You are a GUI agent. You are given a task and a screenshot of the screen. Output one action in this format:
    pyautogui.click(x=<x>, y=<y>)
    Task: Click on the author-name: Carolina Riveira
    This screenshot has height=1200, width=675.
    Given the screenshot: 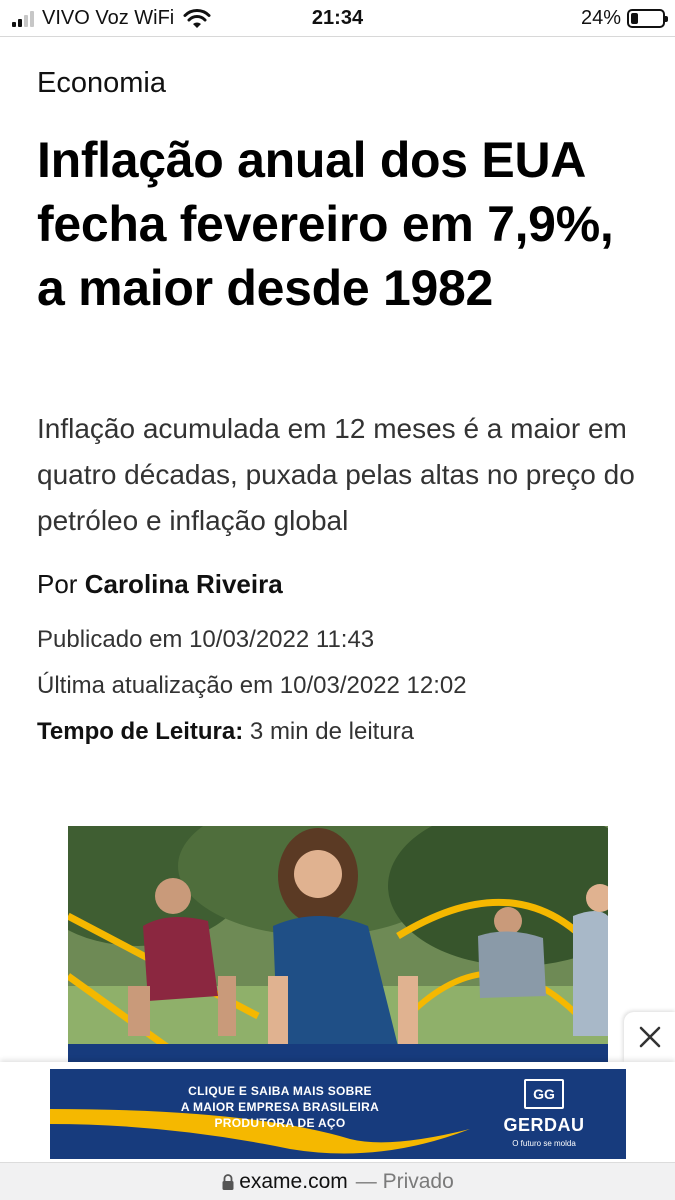 What is the action you would take?
    pyautogui.click(x=184, y=584)
    